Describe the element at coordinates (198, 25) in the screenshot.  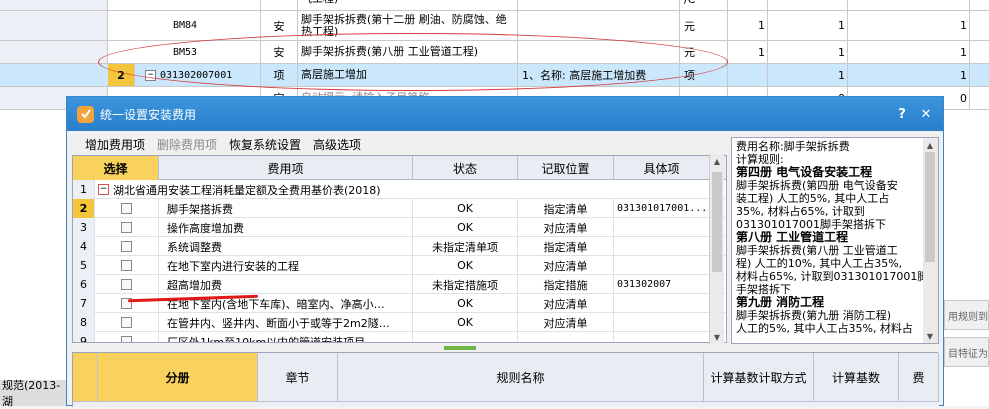
I see `row-code: BM84` at that location.